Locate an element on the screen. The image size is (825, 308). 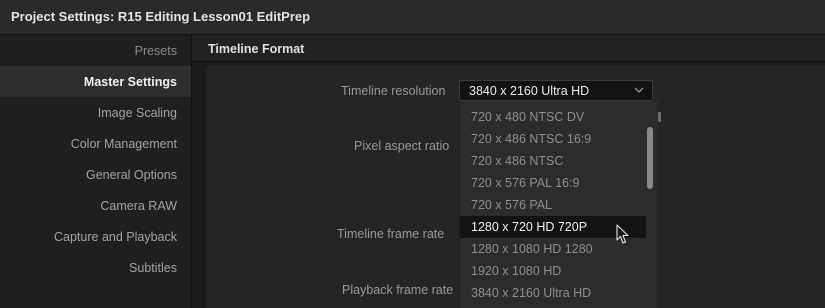
resolution-option: 1920 x 1080 HD is located at coordinates (553, 271).